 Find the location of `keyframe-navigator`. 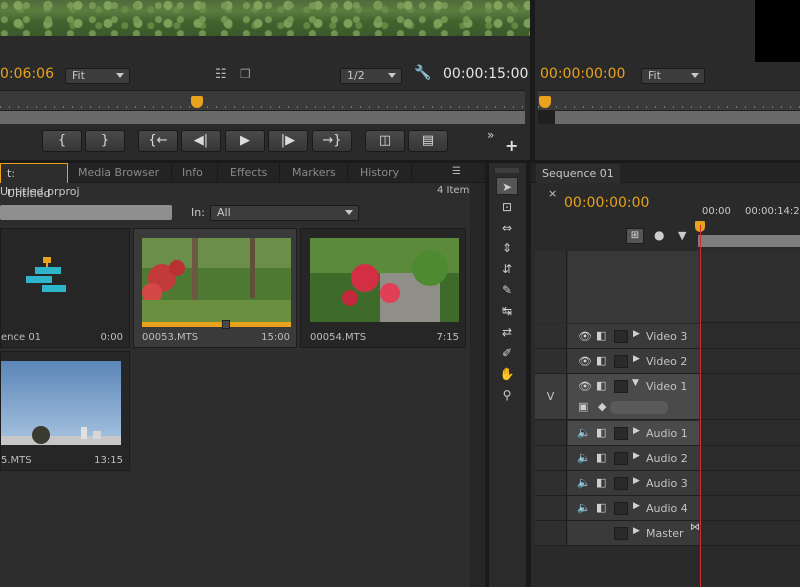

keyframe-navigator is located at coordinates (639, 407).